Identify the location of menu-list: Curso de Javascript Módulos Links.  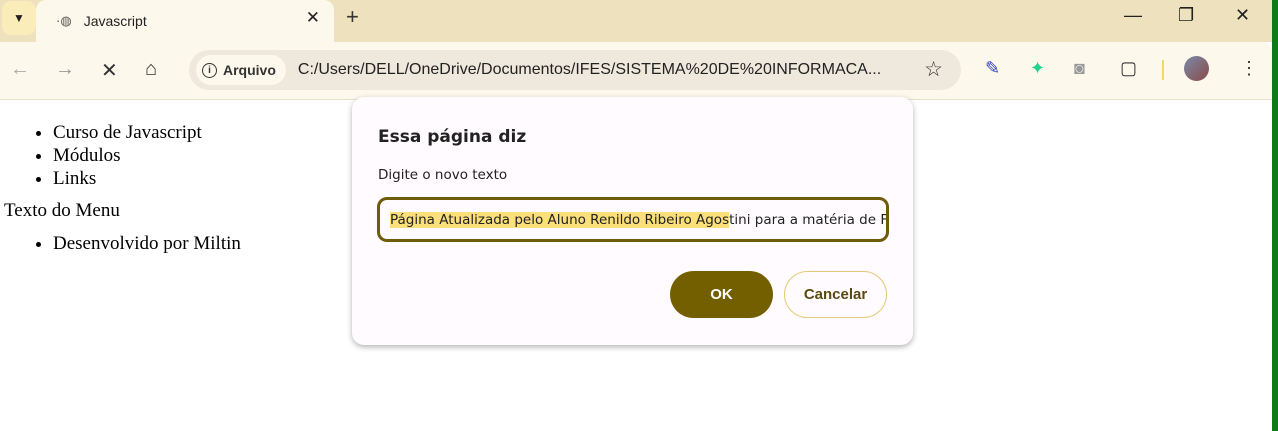
(147, 155).